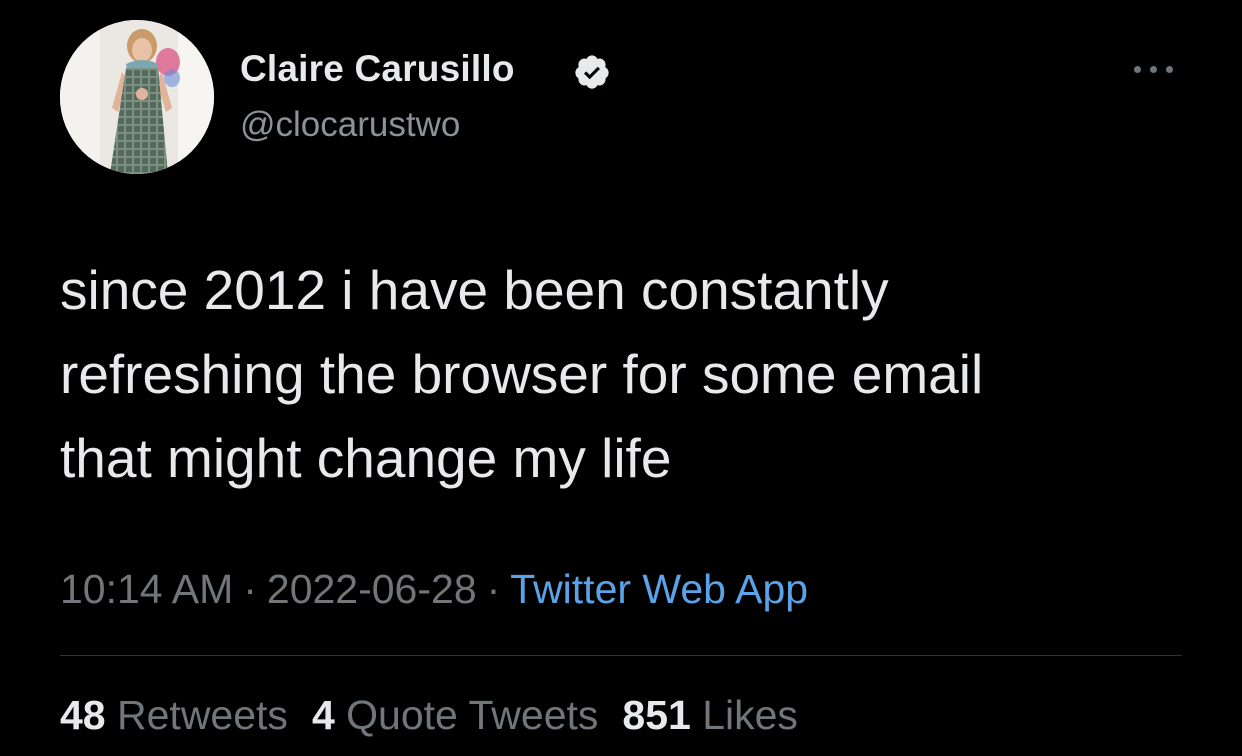 The height and width of the screenshot is (756, 1242). Describe the element at coordinates (750, 715) in the screenshot. I see `likes-label: Likes` at that location.